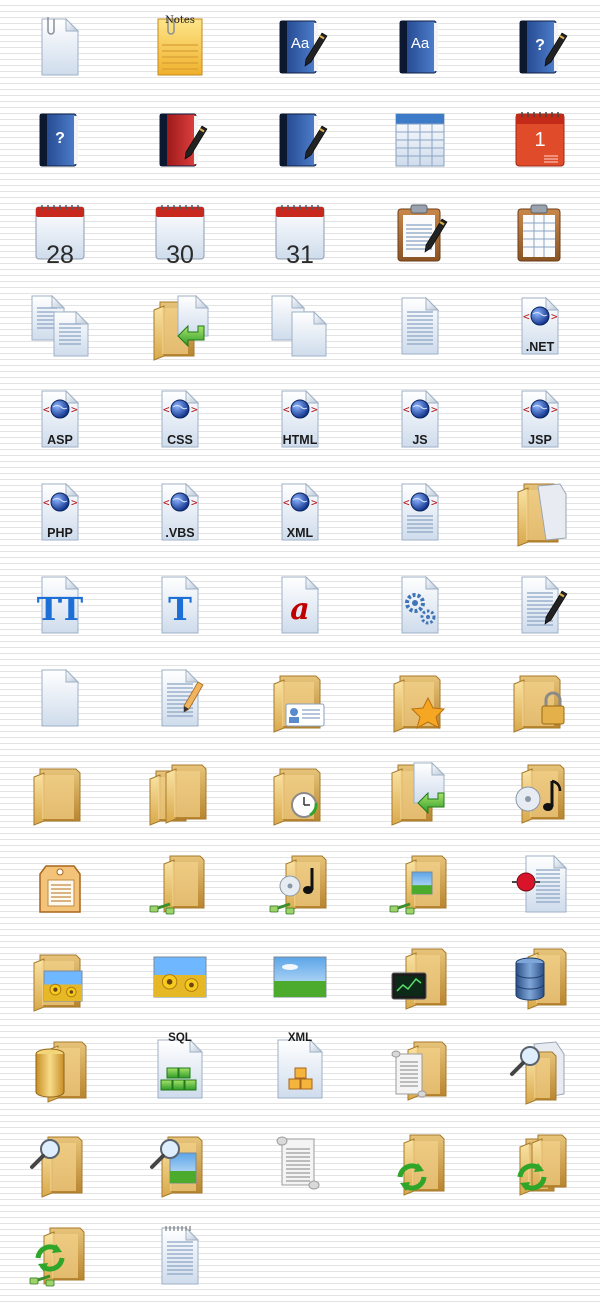  I want to click on truetype-font-icon, so click(60, 604).